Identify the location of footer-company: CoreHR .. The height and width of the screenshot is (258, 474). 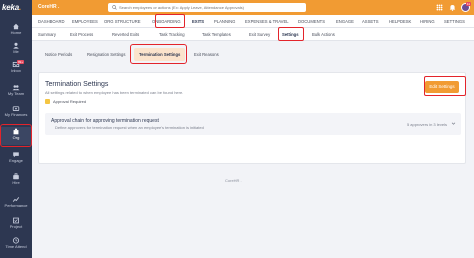
(233, 180).